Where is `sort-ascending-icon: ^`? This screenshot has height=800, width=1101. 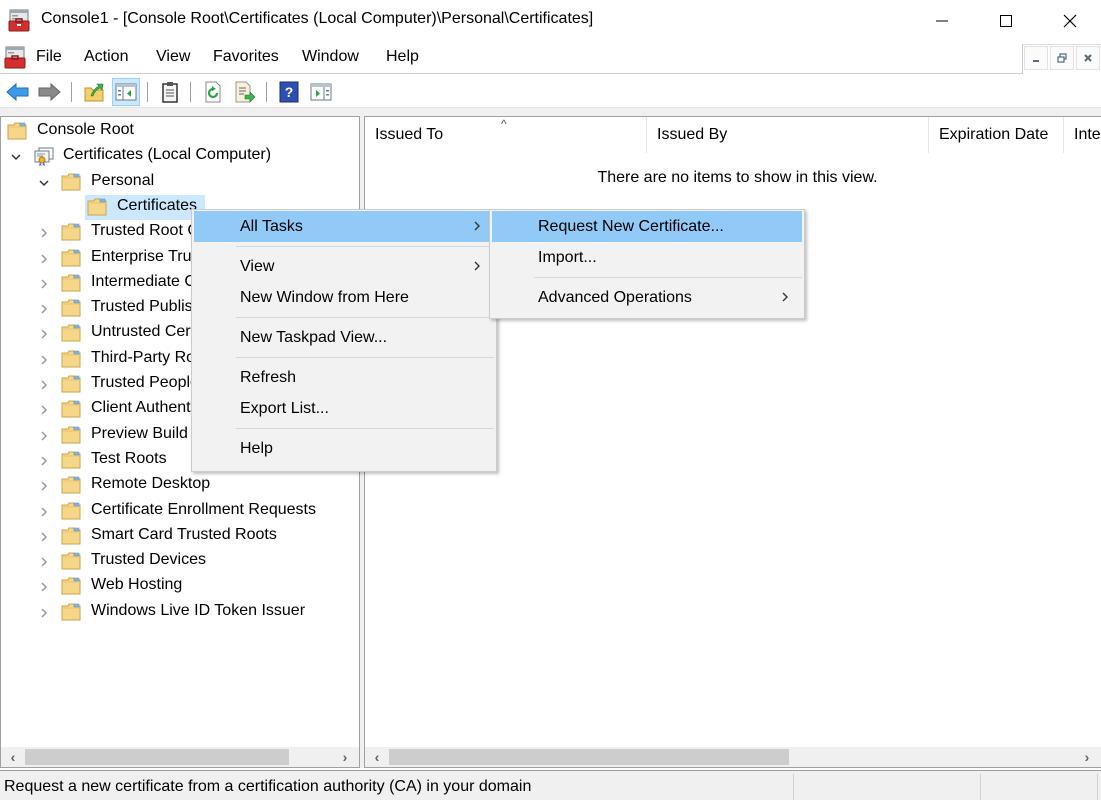
sort-ascending-icon: ^ is located at coordinates (504, 124).